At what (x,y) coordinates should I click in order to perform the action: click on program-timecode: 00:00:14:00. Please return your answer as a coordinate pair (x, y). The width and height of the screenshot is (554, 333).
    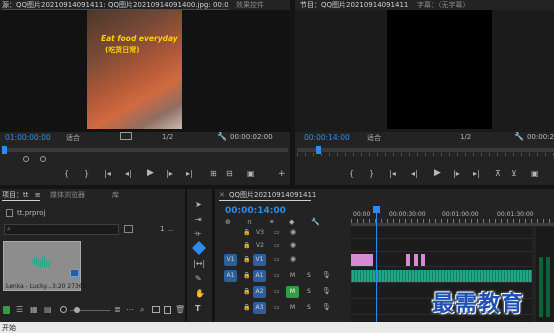
    Looking at the image, I should click on (327, 137).